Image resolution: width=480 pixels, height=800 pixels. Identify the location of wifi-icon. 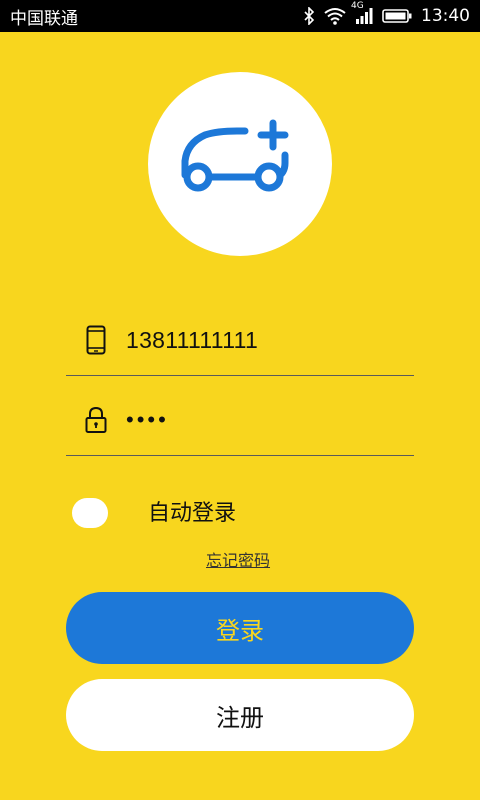
(335, 16).